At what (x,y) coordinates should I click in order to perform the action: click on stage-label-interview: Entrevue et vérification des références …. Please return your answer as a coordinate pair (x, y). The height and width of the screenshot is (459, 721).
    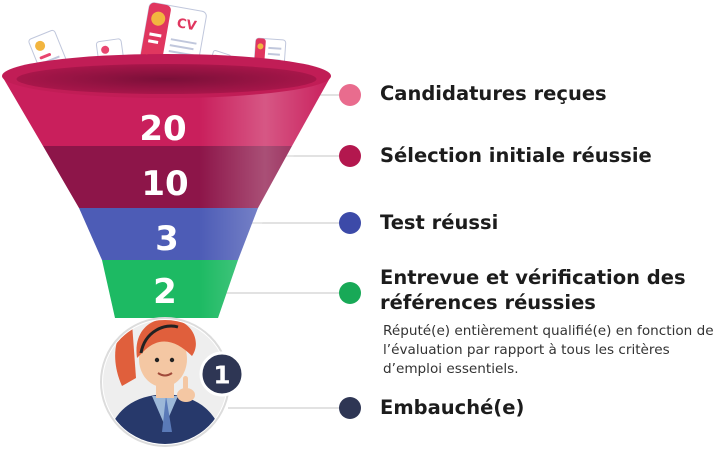
    Looking at the image, I should click on (533, 290).